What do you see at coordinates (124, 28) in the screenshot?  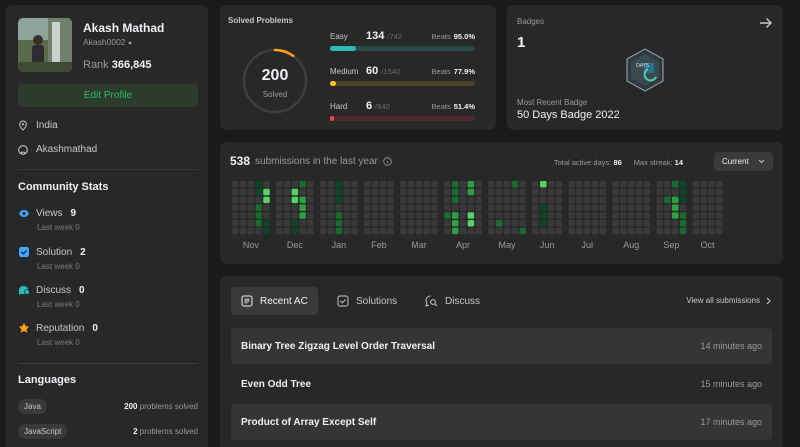 I see `user-name: Akash Mathad` at bounding box center [124, 28].